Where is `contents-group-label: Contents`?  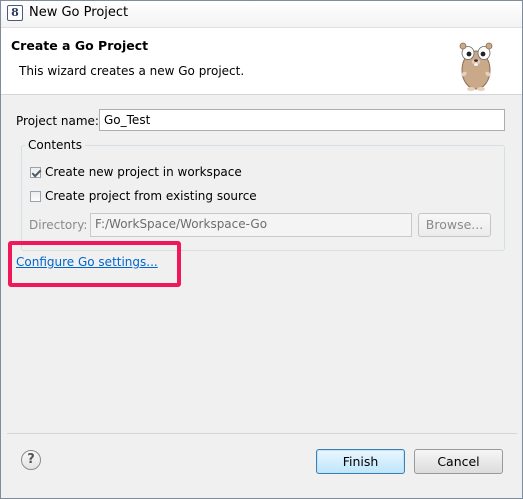
contents-group-label: Contents is located at coordinates (55, 145).